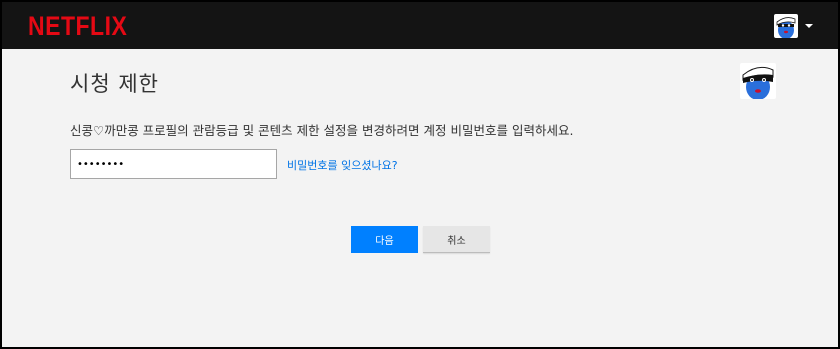 This screenshot has width=840, height=349. What do you see at coordinates (77, 26) in the screenshot?
I see `netflix-logo: NETFLIX` at bounding box center [77, 26].